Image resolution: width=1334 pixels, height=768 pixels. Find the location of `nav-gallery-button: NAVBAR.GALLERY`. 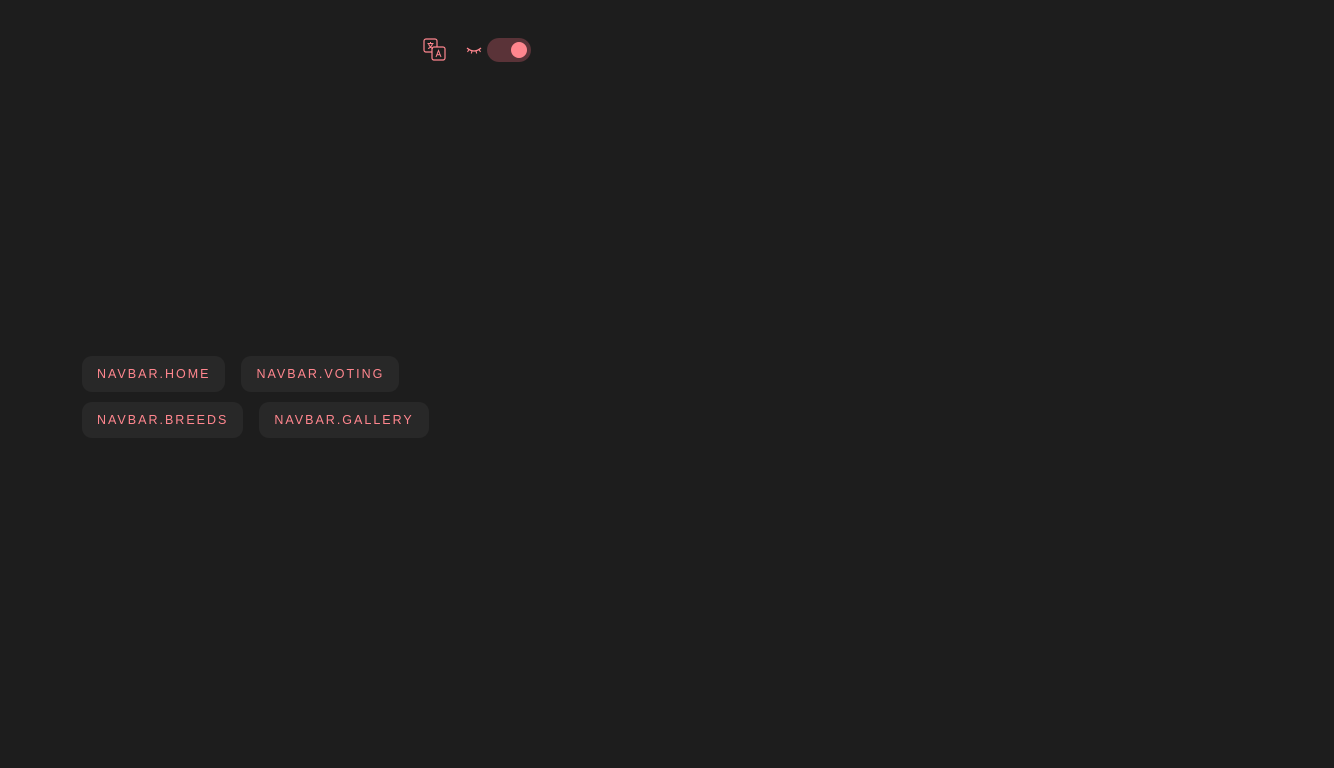

nav-gallery-button: NAVBAR.GALLERY is located at coordinates (344, 420).